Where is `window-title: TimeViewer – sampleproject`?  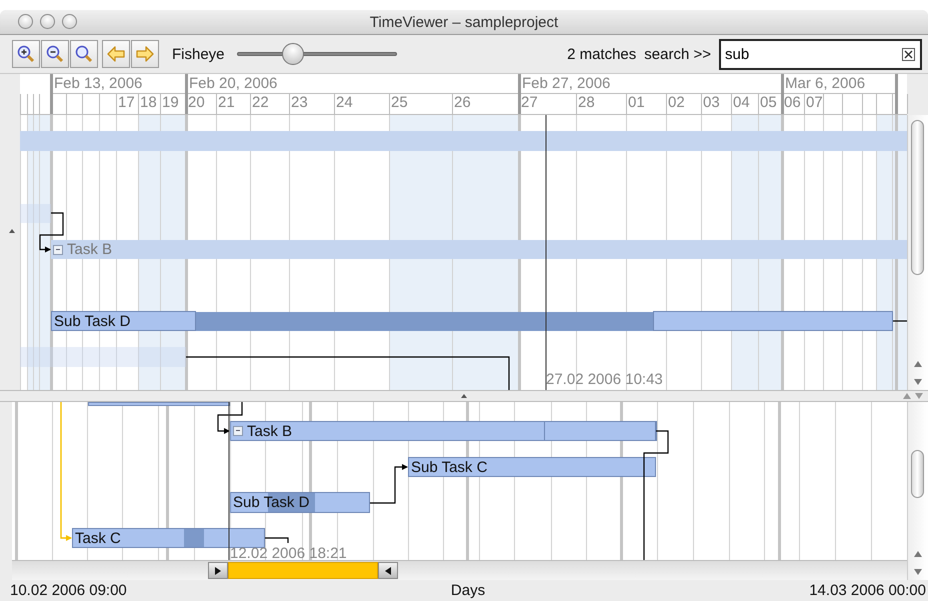
window-title: TimeViewer – sampleproject is located at coordinates (464, 22).